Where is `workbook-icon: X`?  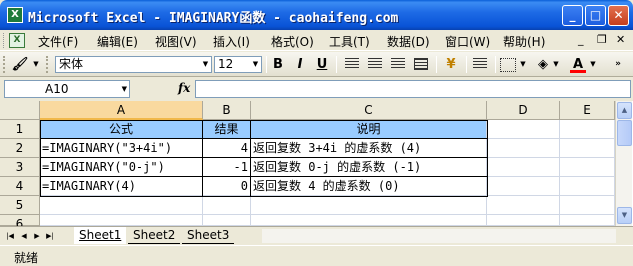
workbook-icon: X is located at coordinates (17, 40).